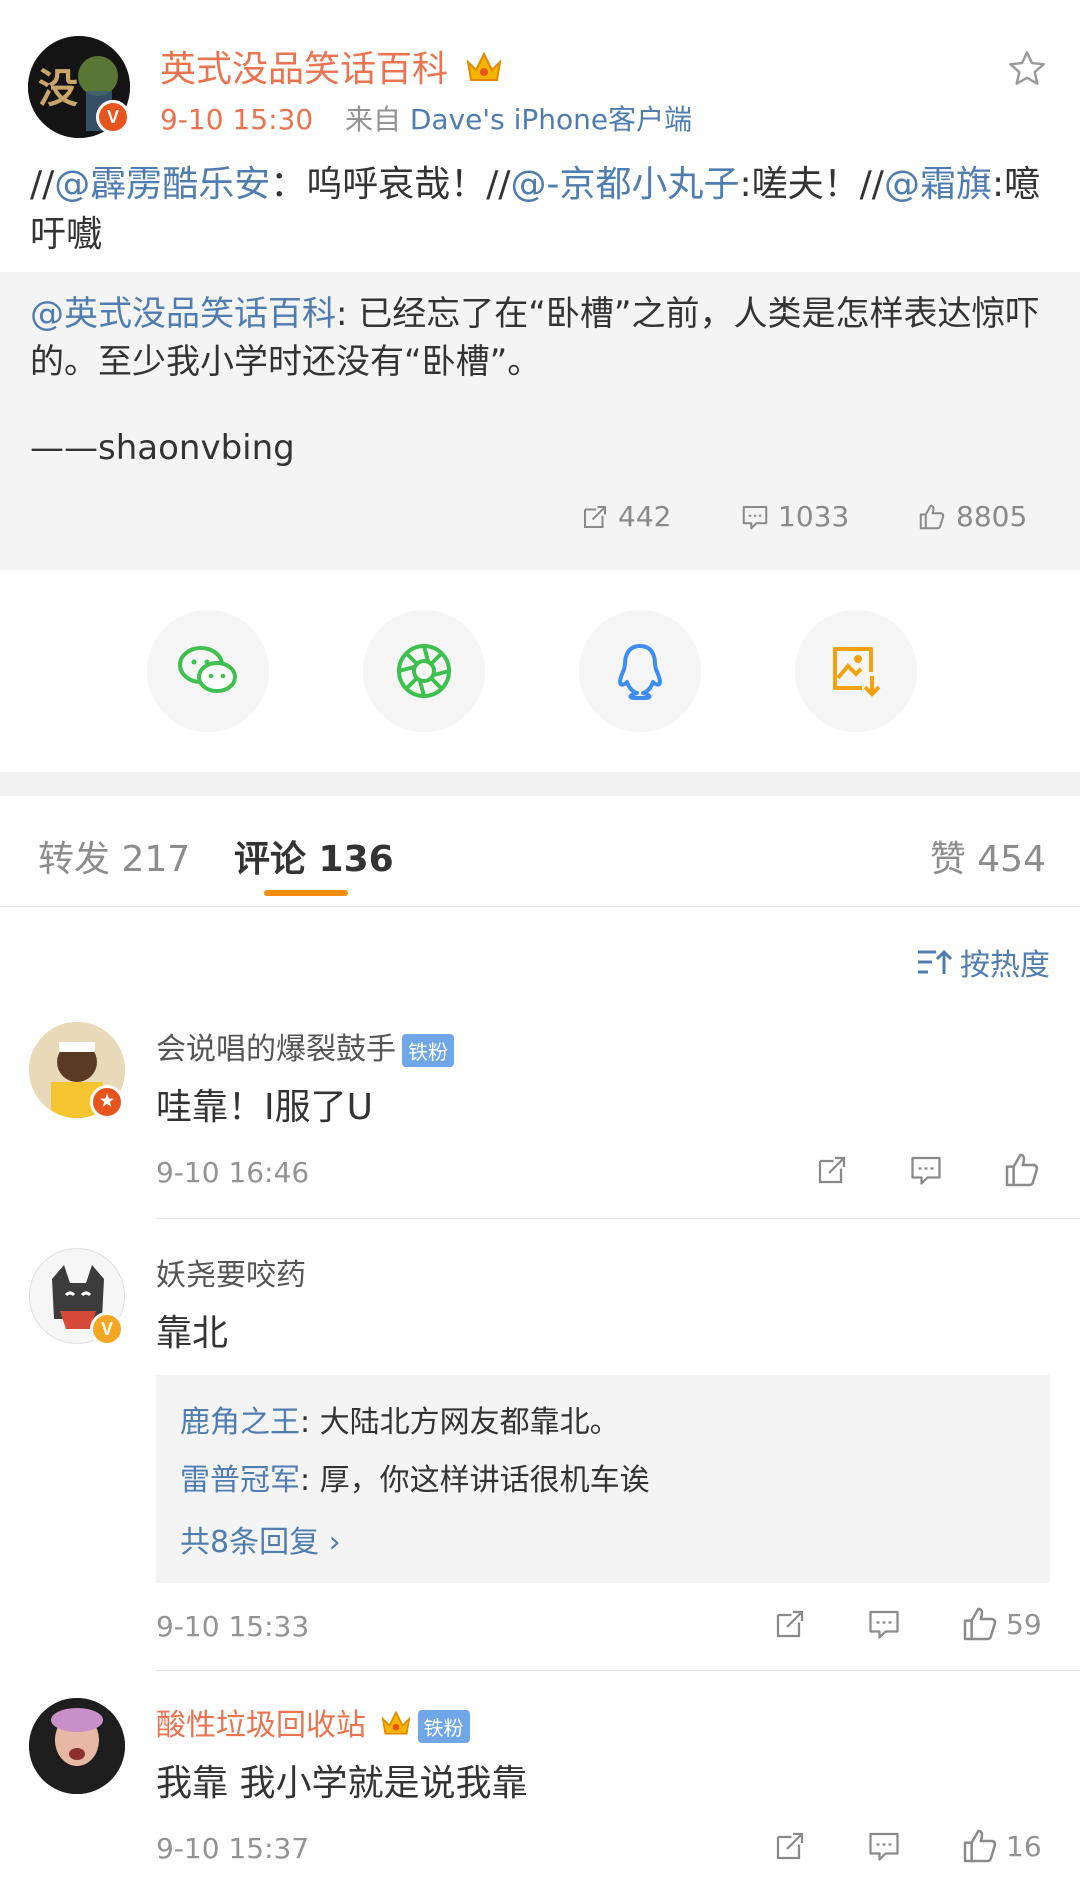 The height and width of the screenshot is (1885, 1080). Describe the element at coordinates (162, 448) in the screenshot. I see `original-post-signature: ——shaonvbing` at that location.